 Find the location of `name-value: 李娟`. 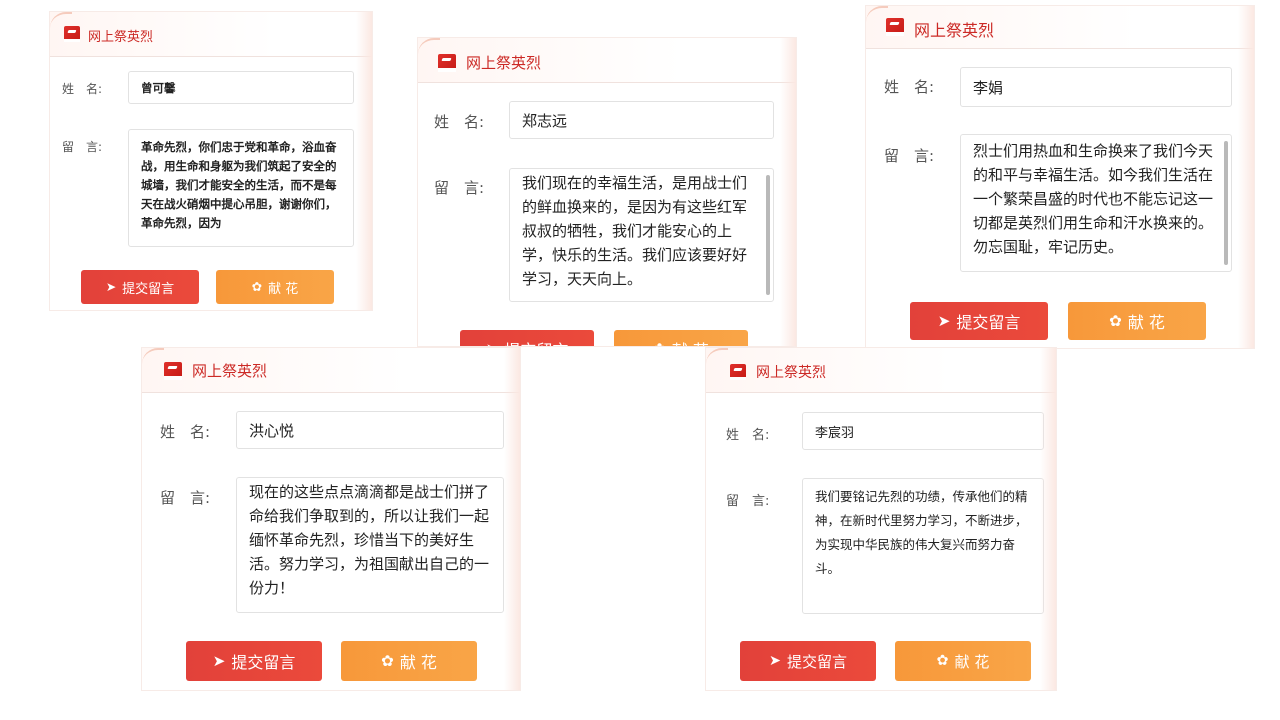

name-value: 李娟 is located at coordinates (988, 87).